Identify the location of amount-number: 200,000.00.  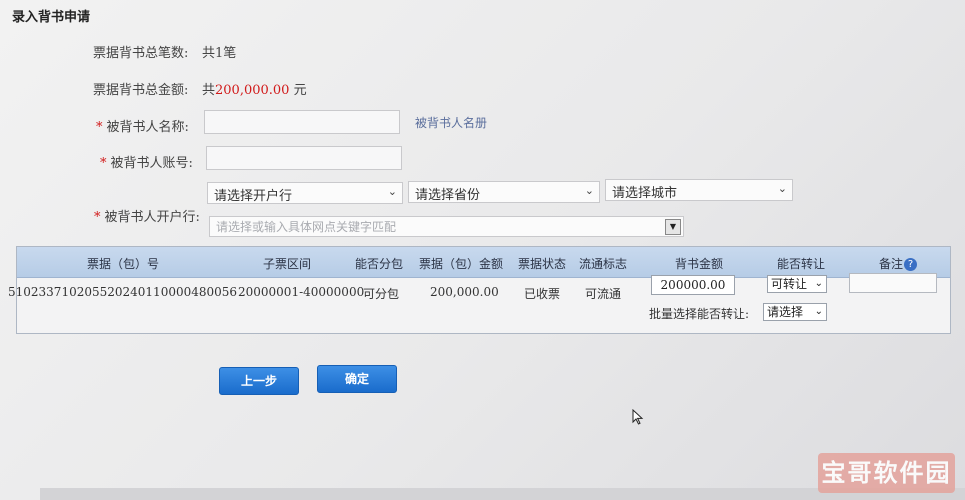
(252, 90).